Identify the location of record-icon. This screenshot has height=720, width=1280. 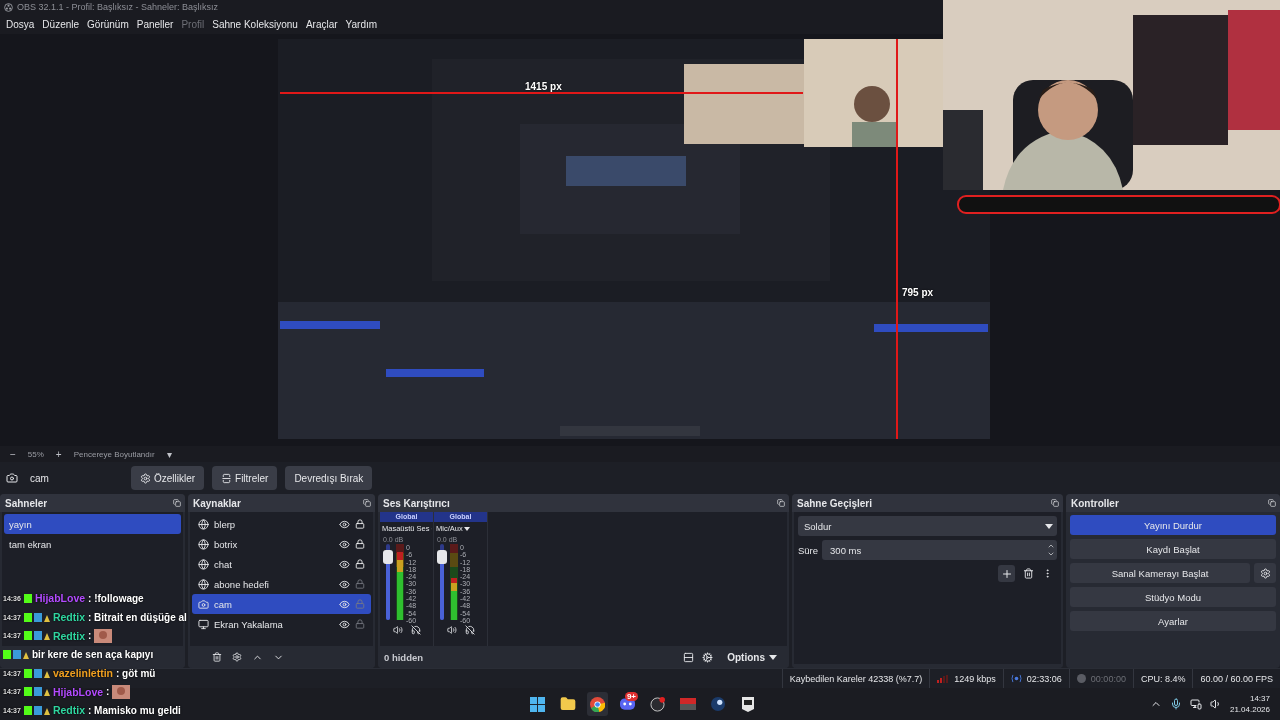
(1081, 678).